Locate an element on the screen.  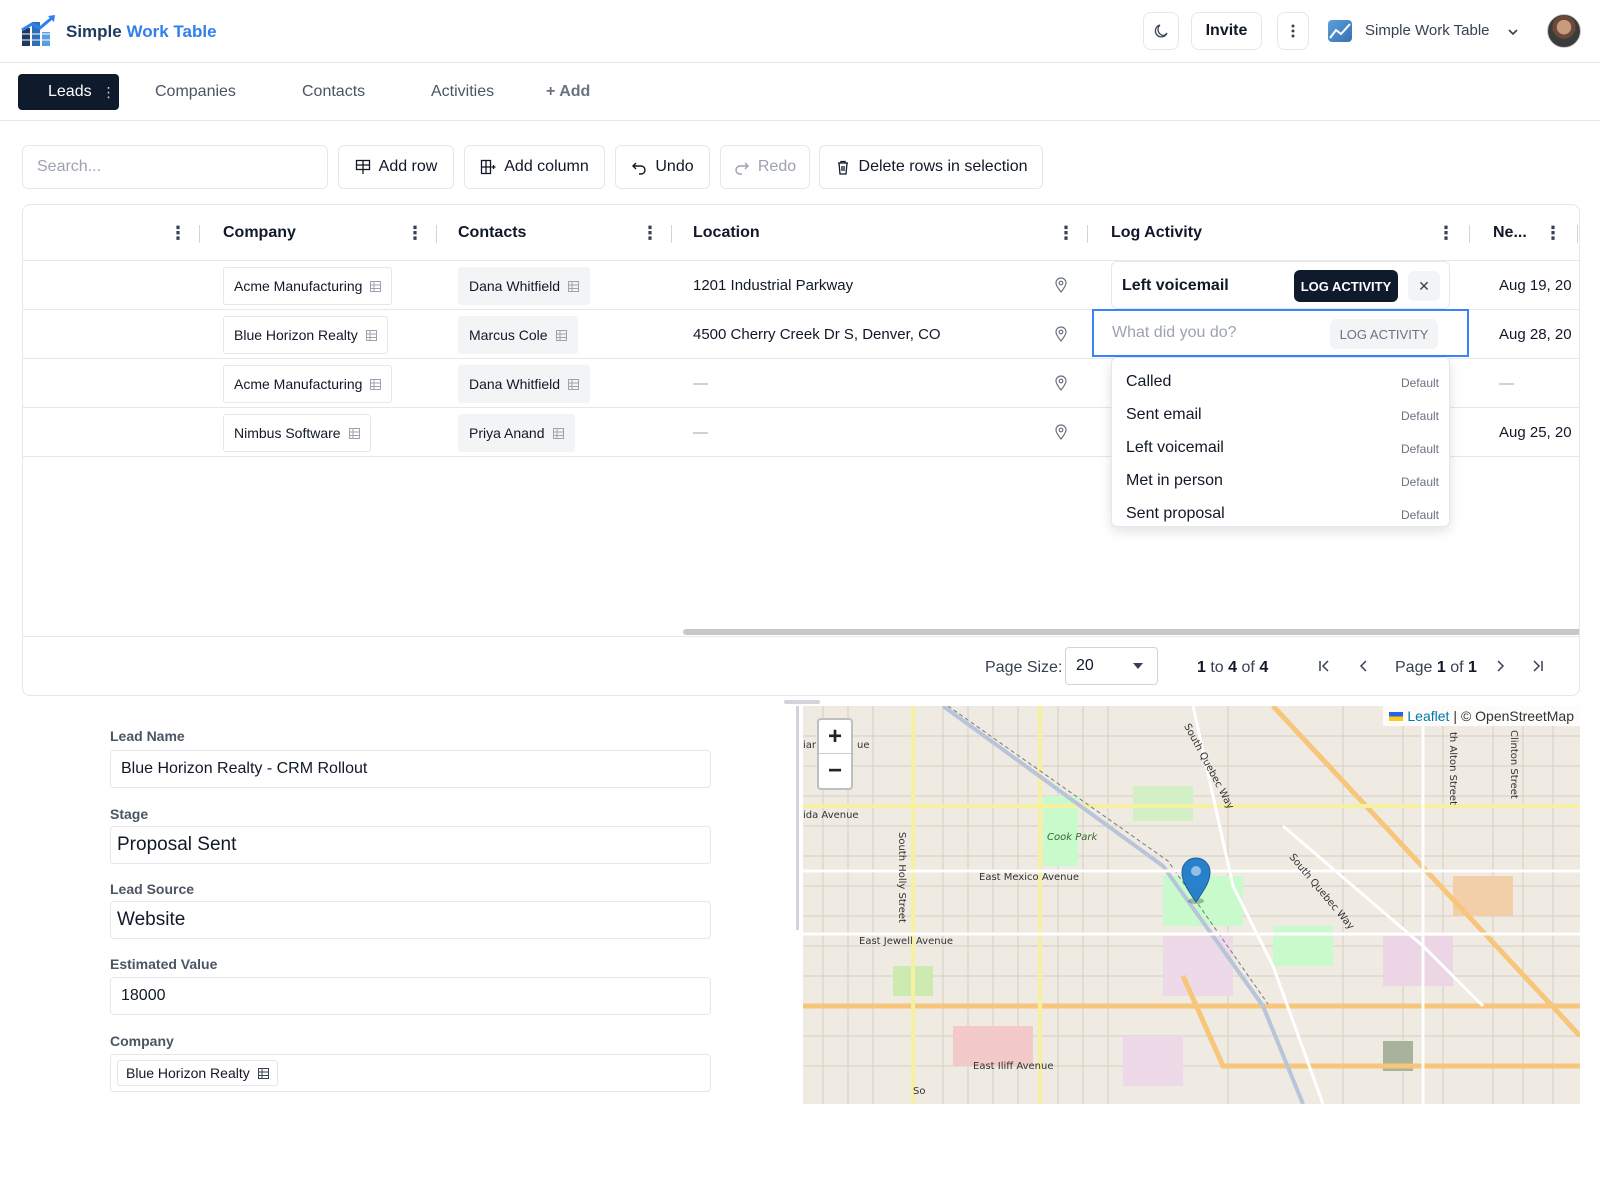
chevron-down-icon is located at coordinates (1513, 32).